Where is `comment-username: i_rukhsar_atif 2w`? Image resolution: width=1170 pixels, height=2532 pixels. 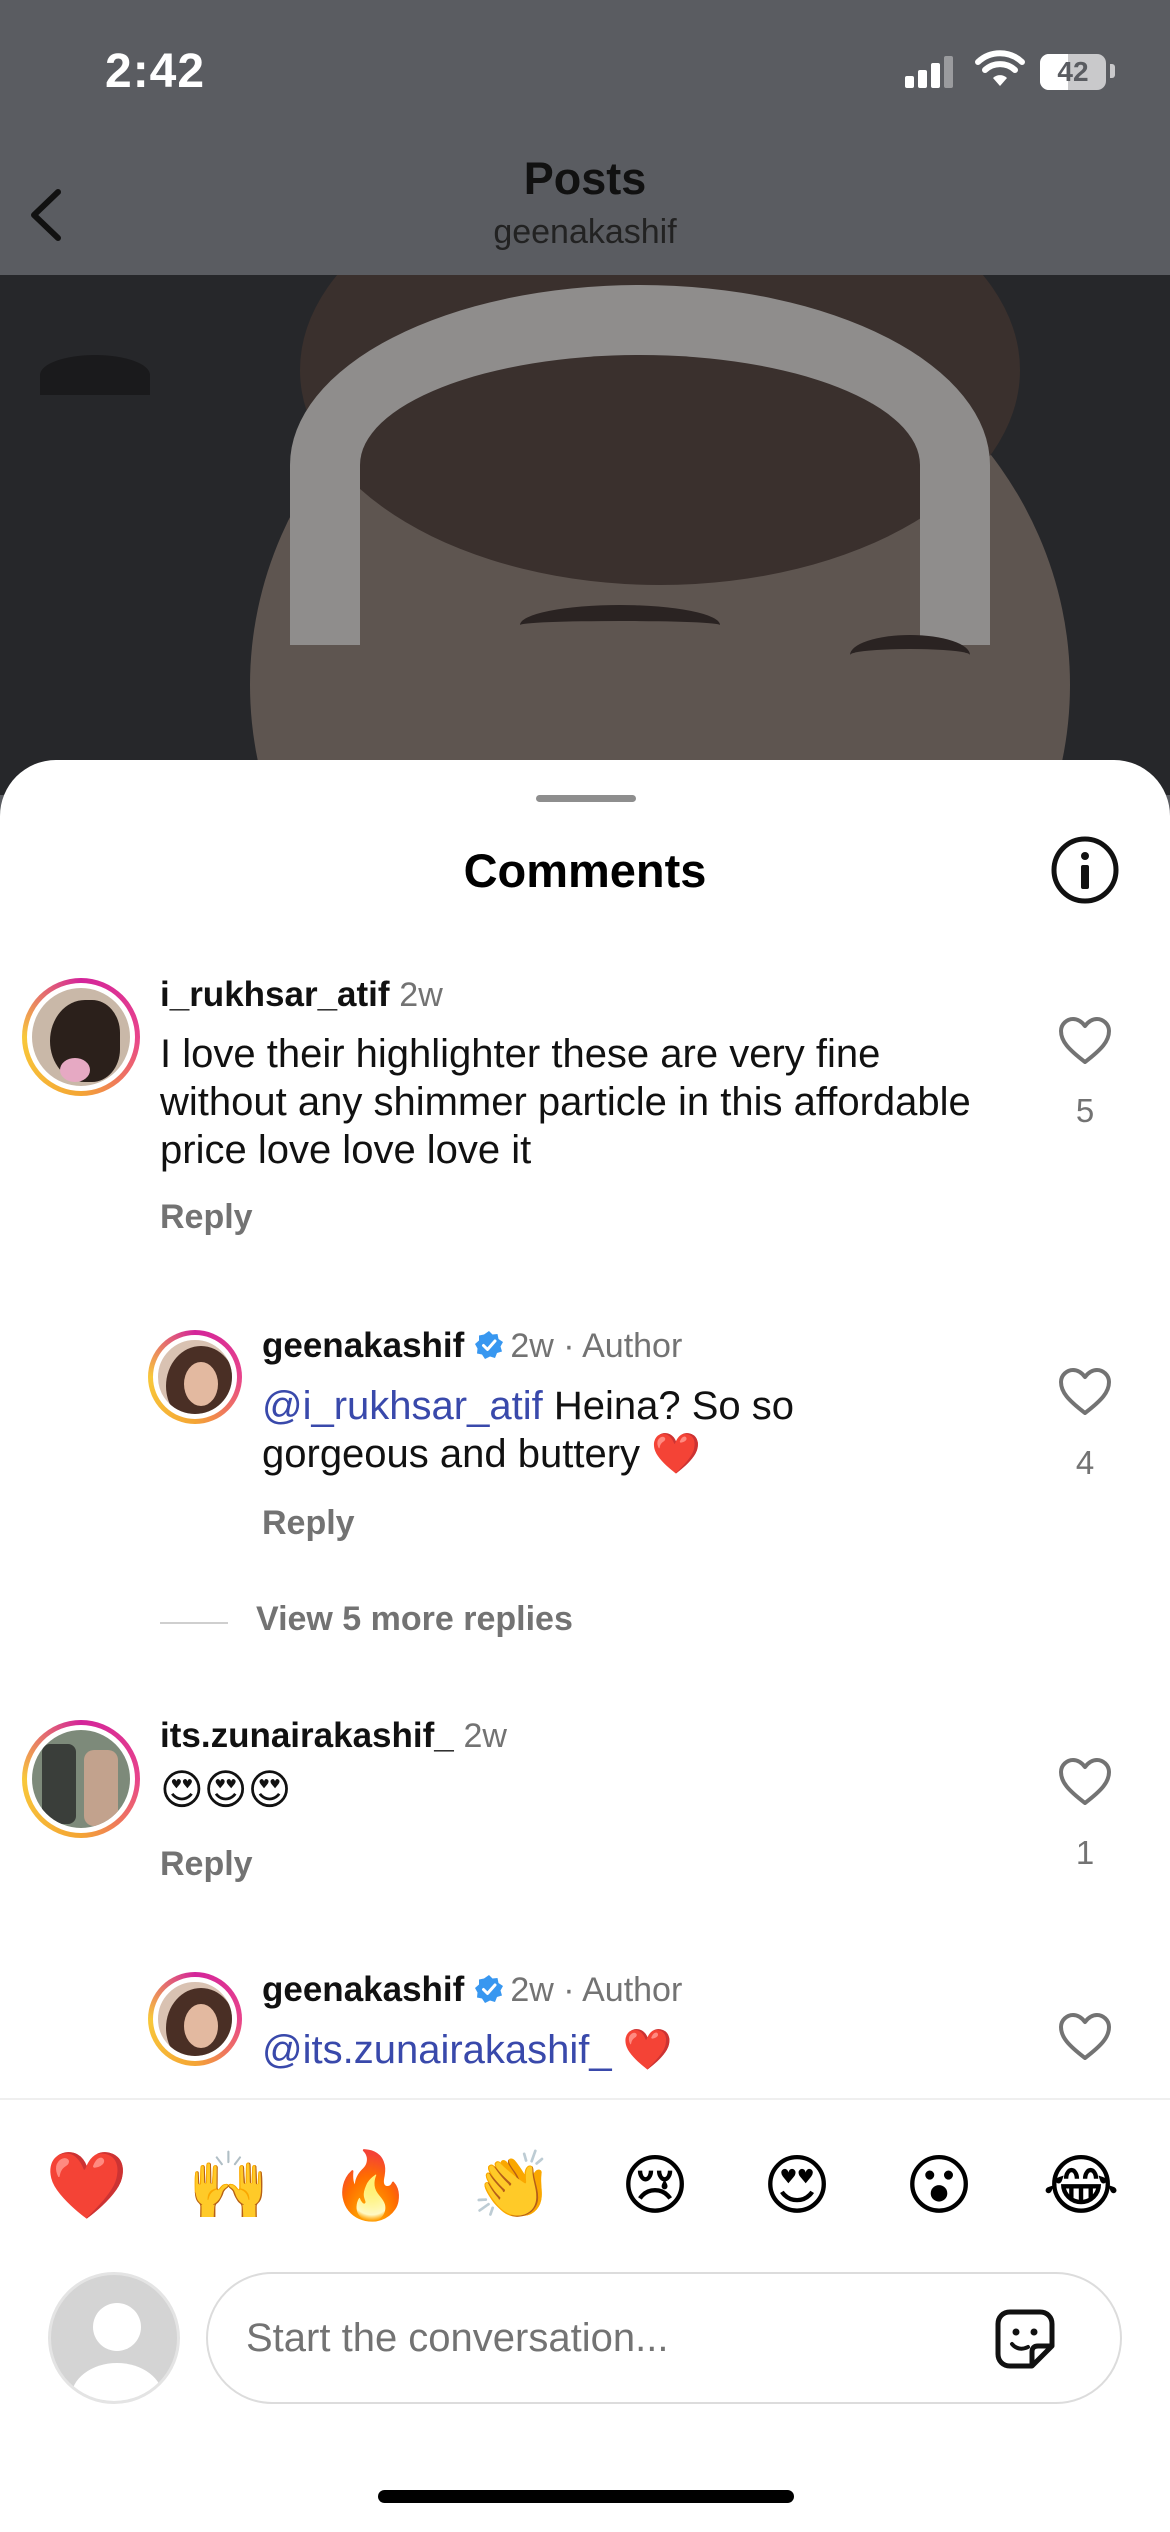 comment-username: i_rukhsar_atif 2w is located at coordinates (301, 995).